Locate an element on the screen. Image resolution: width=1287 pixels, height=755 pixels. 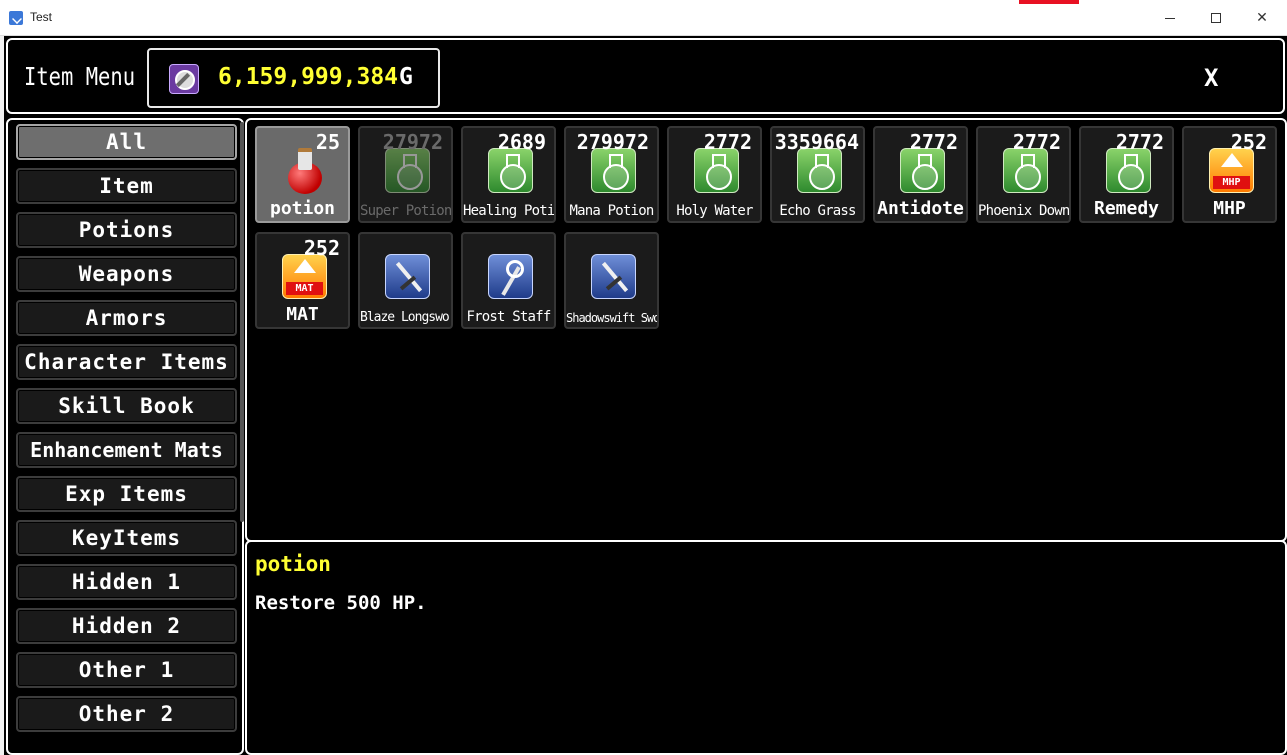
item-slot-super-potion: 27972 Super Potion is located at coordinates (405, 174).